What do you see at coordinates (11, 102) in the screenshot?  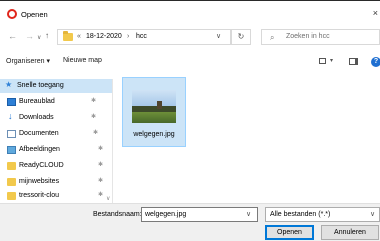 I see `desktop-icon` at bounding box center [11, 102].